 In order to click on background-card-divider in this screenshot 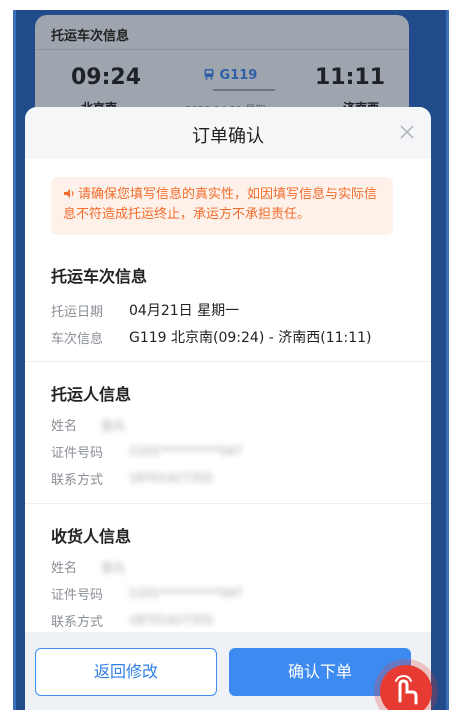, I will do `click(222, 49)`.